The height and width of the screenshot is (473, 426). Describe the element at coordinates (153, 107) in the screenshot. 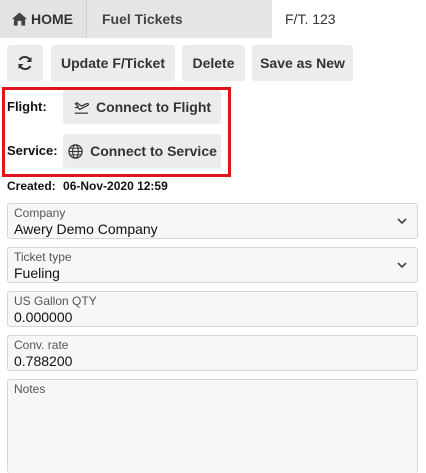

I see `connect-to-flight-label: Connect to Flight` at that location.